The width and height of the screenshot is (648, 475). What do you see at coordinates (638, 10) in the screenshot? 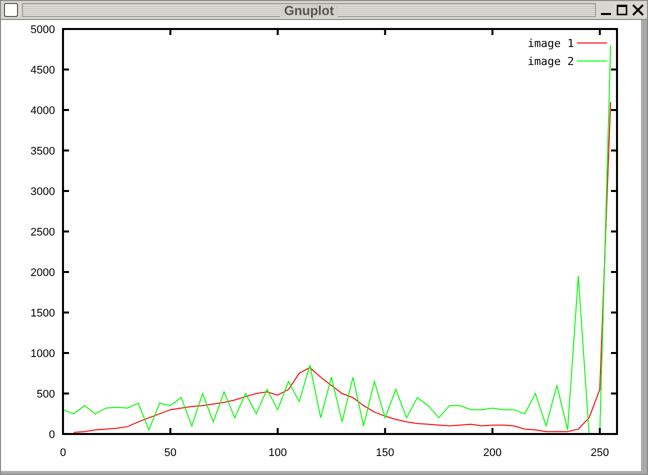
I see `close-icon` at bounding box center [638, 10].